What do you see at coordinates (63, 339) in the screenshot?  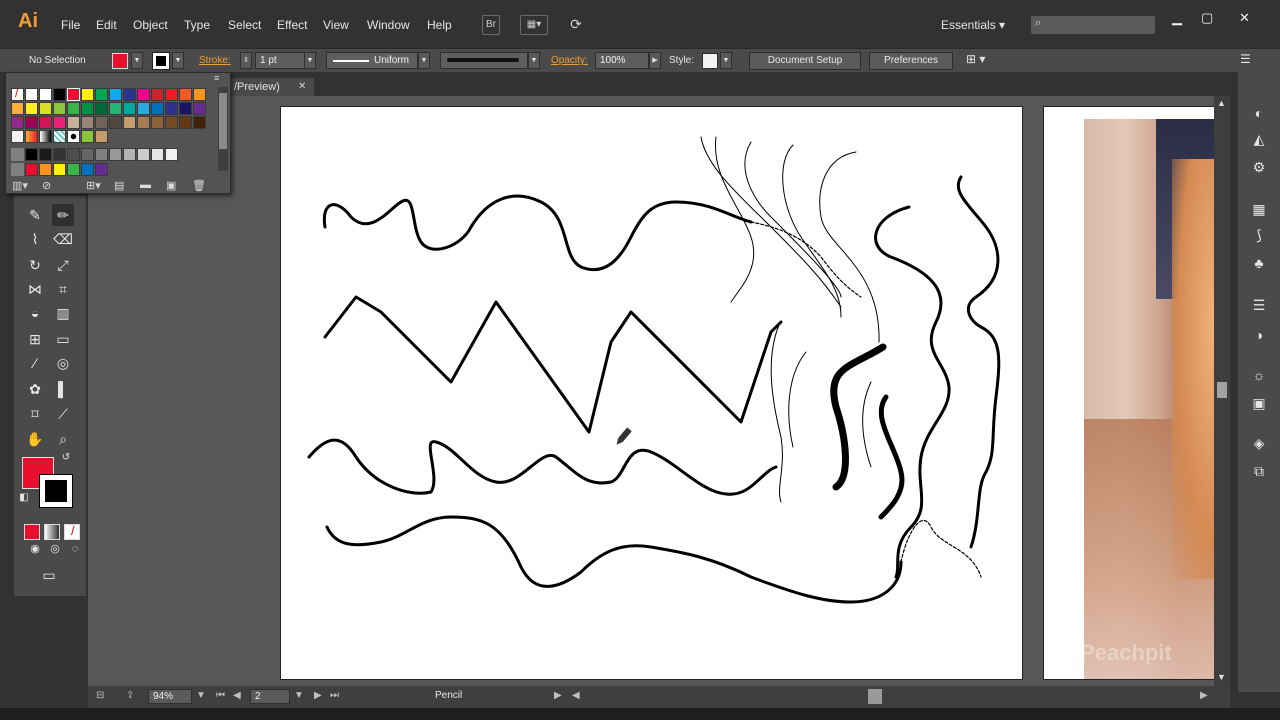 I see `gradient-tool-icon: ▭` at bounding box center [63, 339].